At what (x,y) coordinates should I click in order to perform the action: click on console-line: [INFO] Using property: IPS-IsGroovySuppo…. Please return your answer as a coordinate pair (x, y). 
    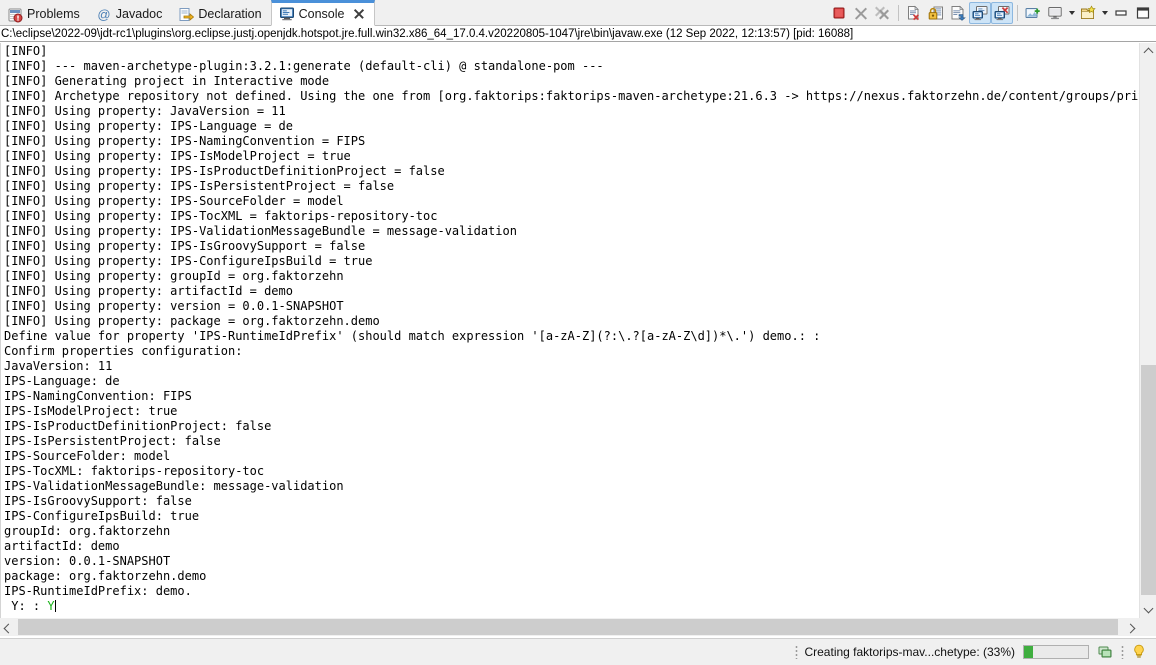
    Looking at the image, I should click on (185, 246).